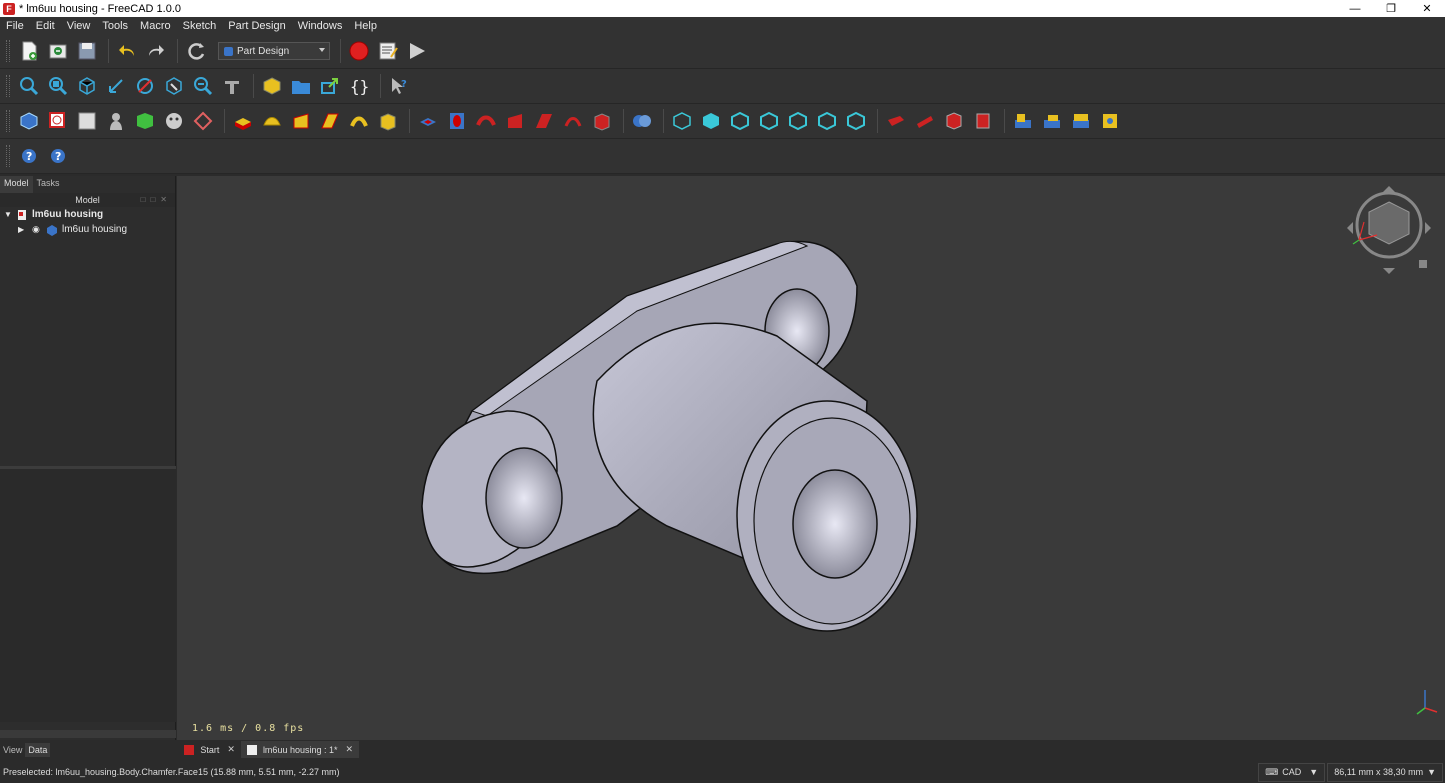 Image resolution: width=1445 pixels, height=783 pixels. What do you see at coordinates (954, 121) in the screenshot?
I see `draft-angle-icon` at bounding box center [954, 121].